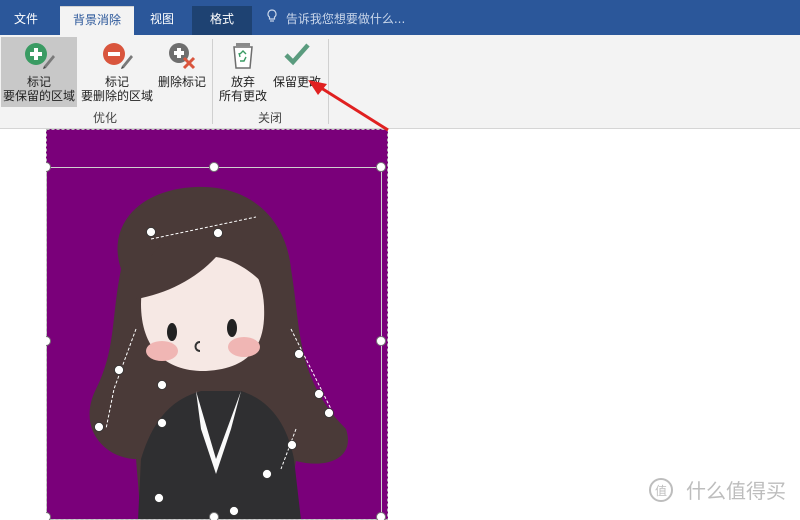 This screenshot has height=520, width=800. I want to click on annotation-arrow, so click(348, 106).